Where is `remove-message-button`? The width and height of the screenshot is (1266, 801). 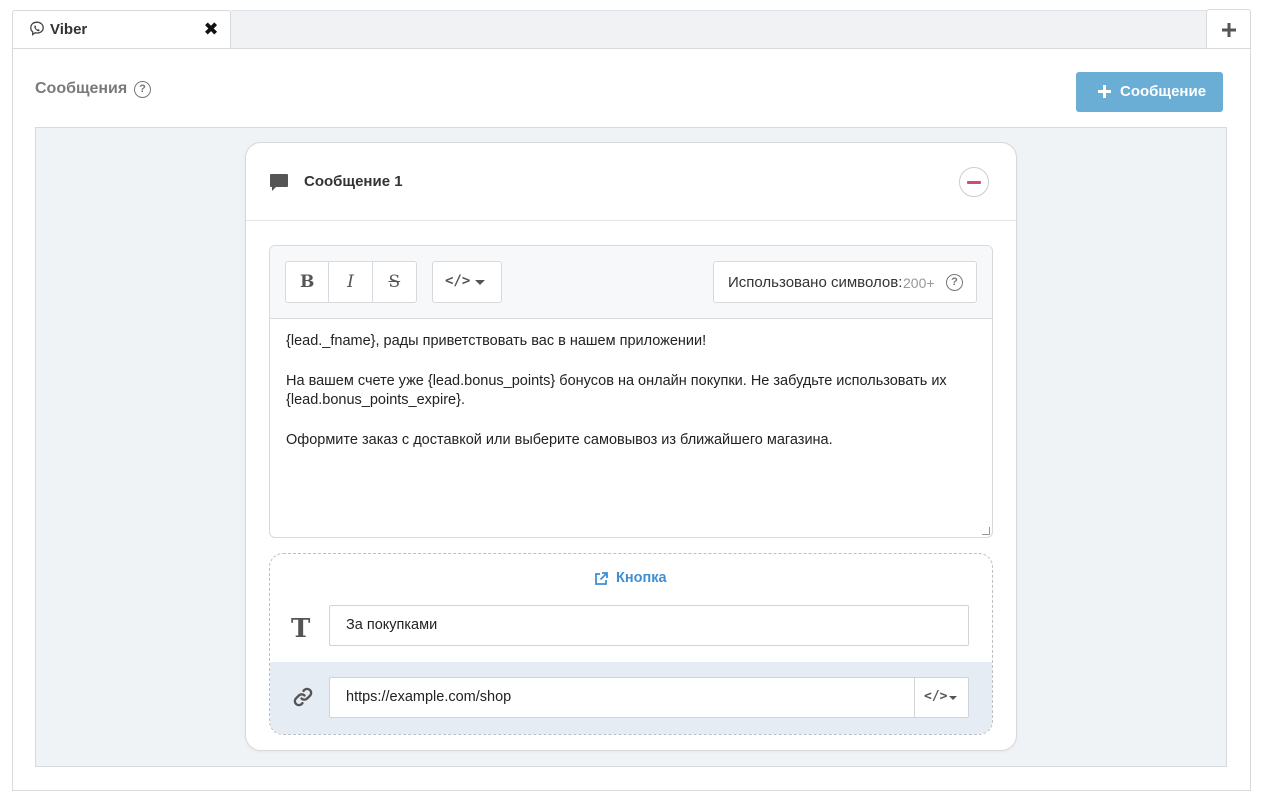 remove-message-button is located at coordinates (974, 182).